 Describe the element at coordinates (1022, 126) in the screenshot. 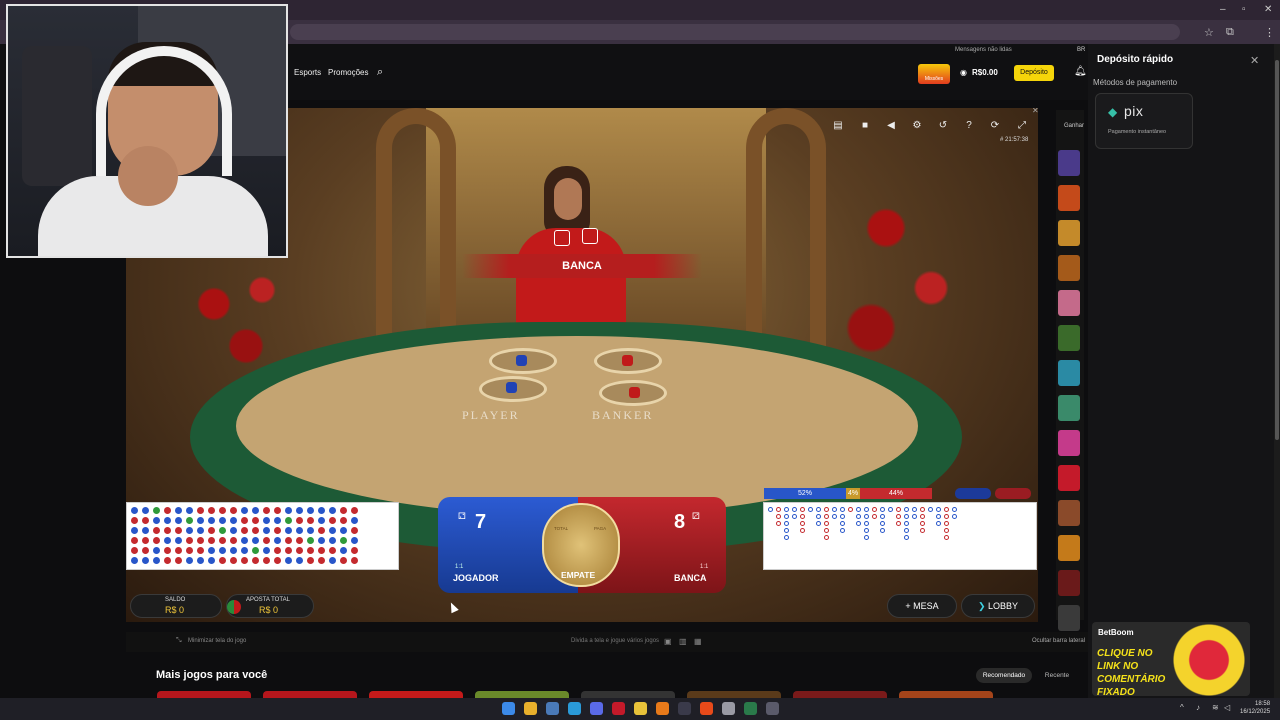

I see `fullscreen-icon: ⤢` at that location.